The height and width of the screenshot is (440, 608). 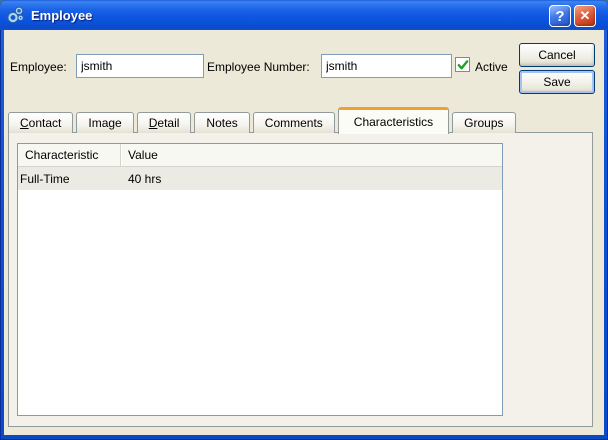 I want to click on save-button: Save, so click(x=557, y=82).